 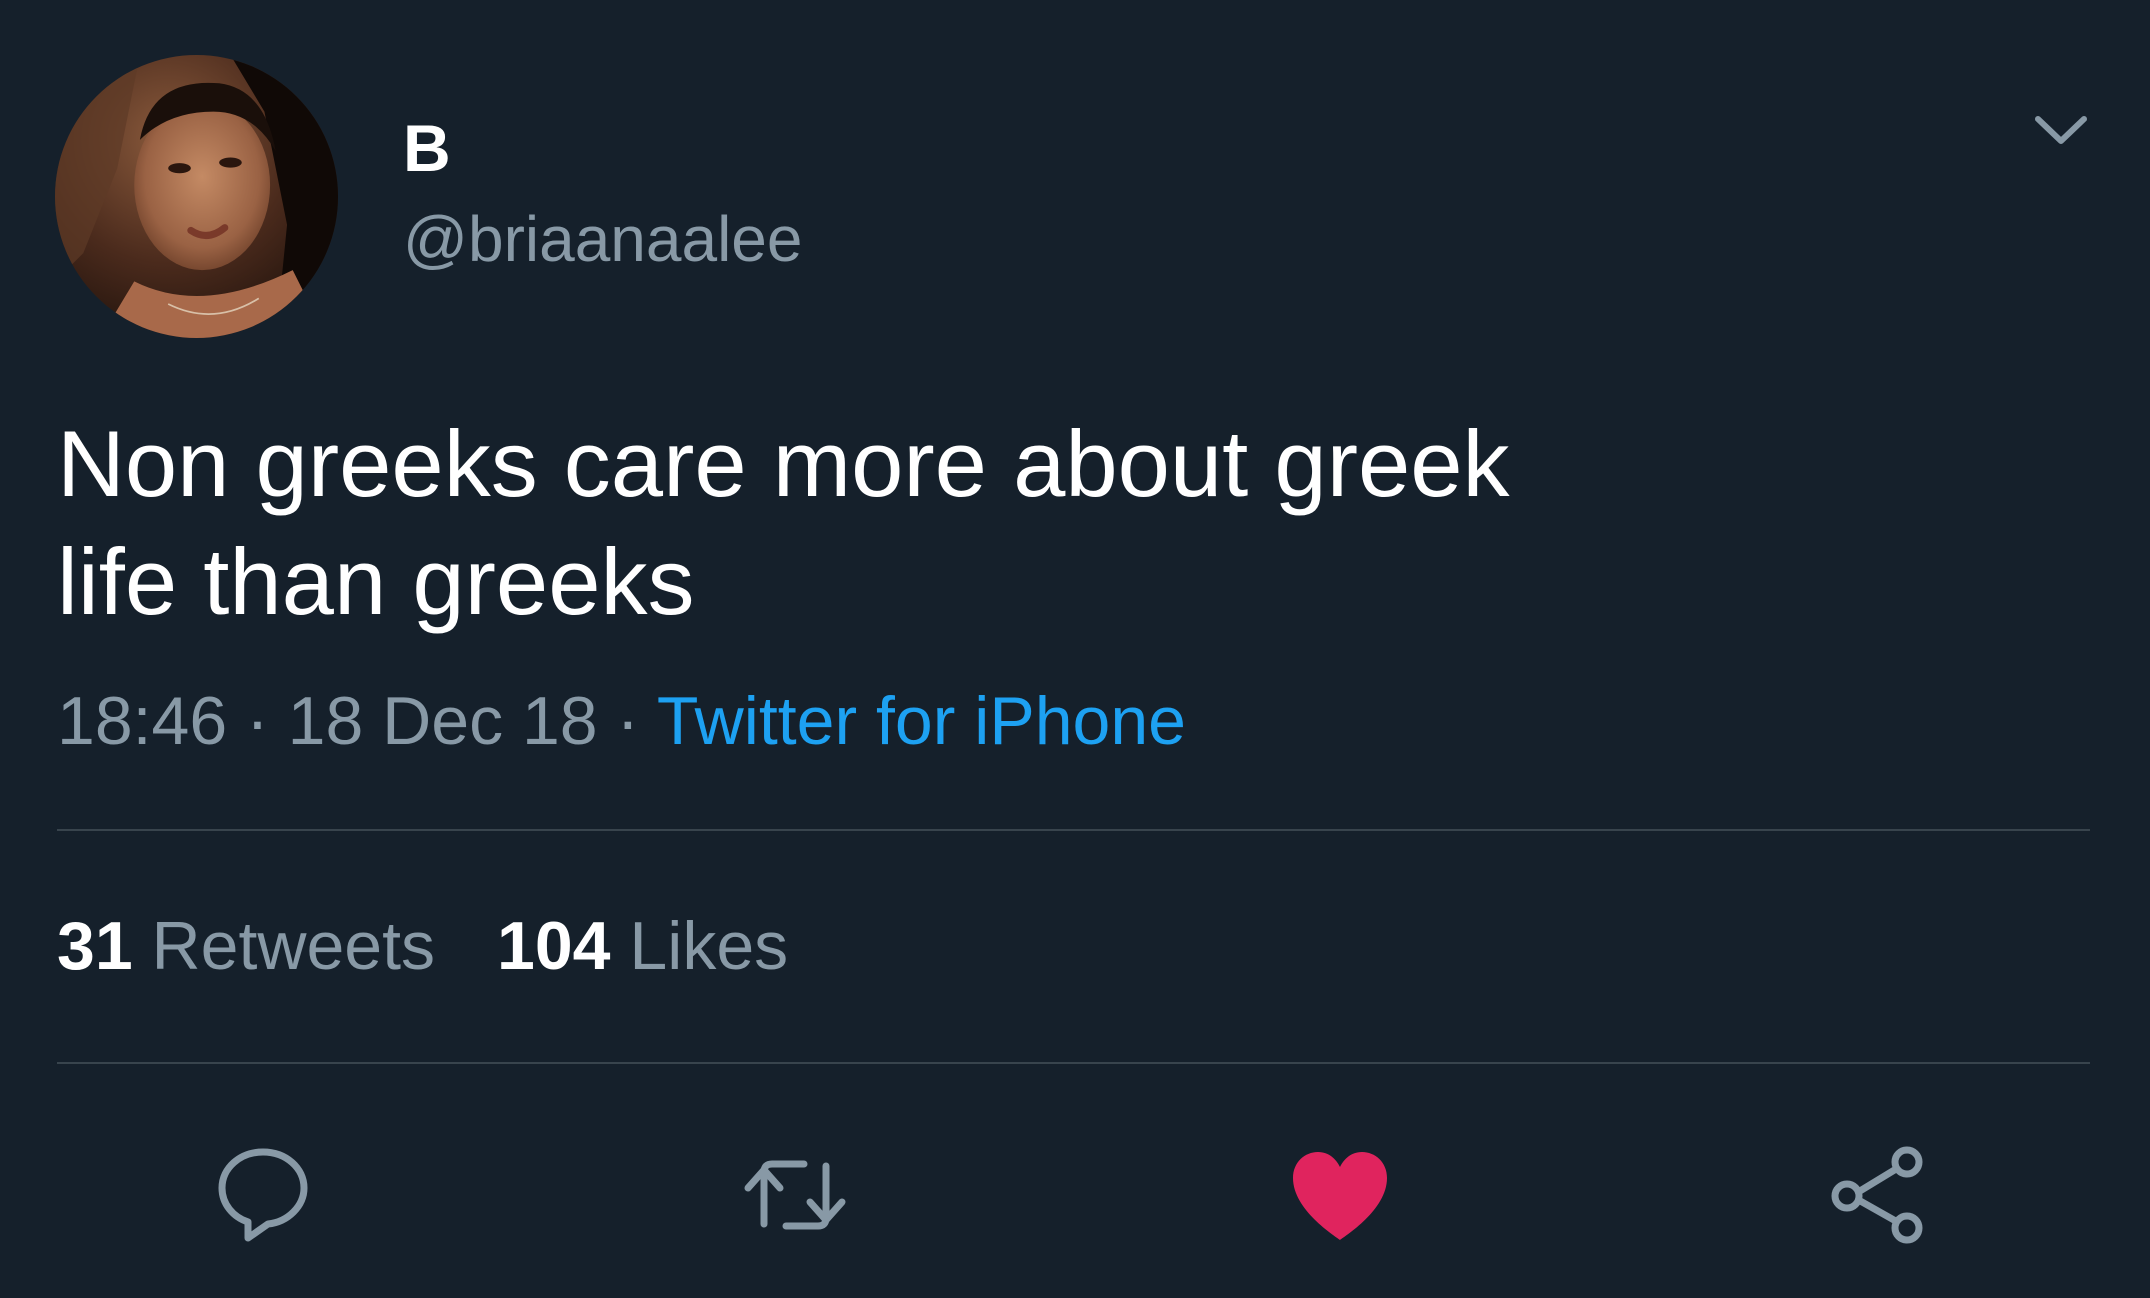 I want to click on reply-icon, so click(x=263, y=1195).